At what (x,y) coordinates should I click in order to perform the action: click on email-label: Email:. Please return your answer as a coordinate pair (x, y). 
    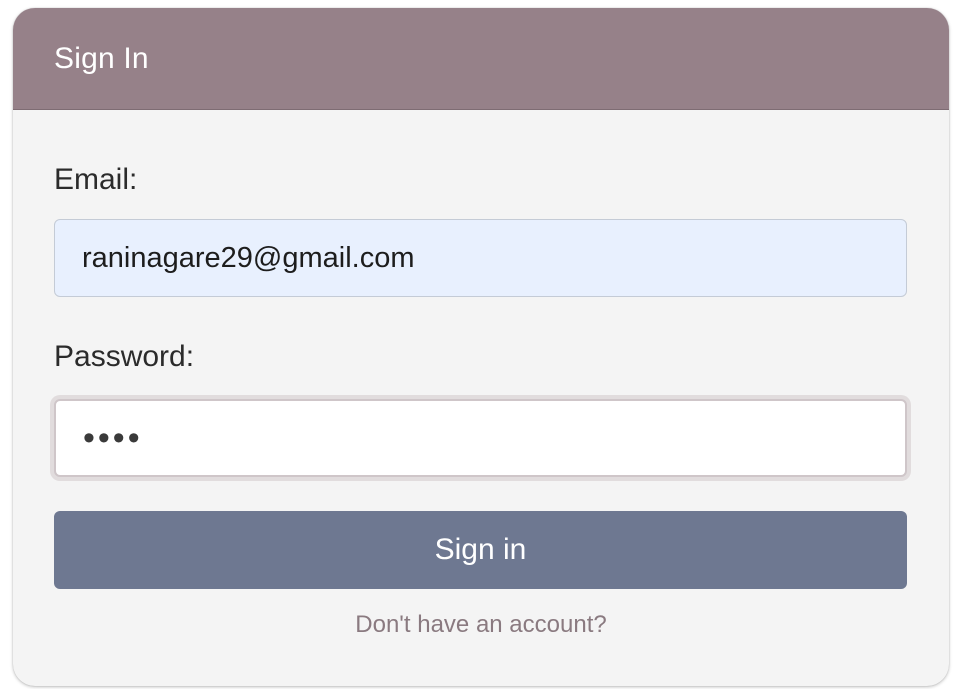
    Looking at the image, I should click on (96, 179).